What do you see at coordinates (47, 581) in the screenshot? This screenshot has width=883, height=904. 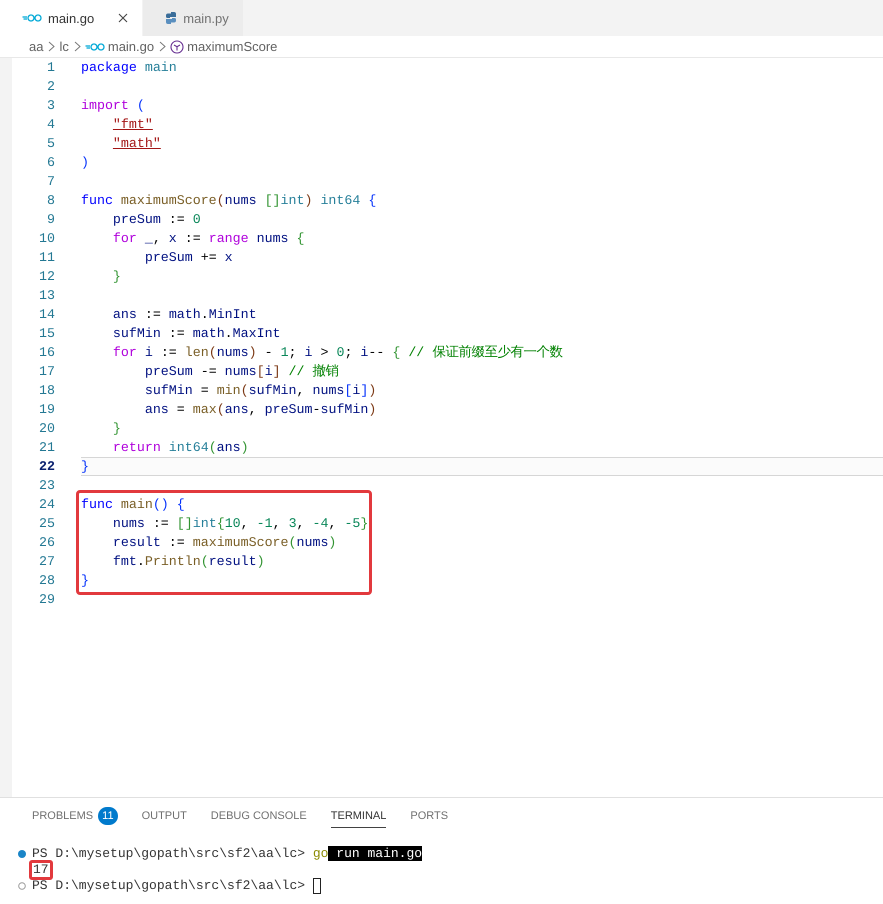 I see `line-number: 28` at bounding box center [47, 581].